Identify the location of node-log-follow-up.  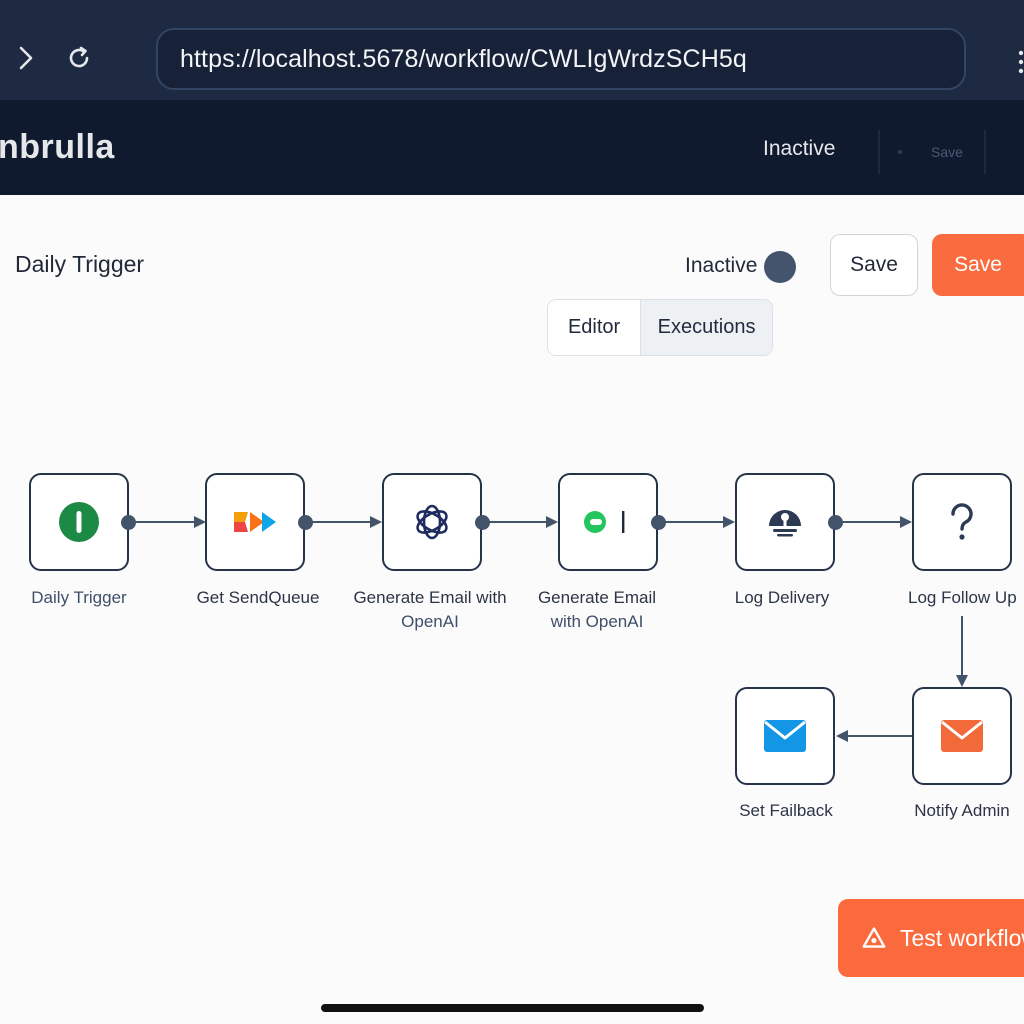
(962, 522).